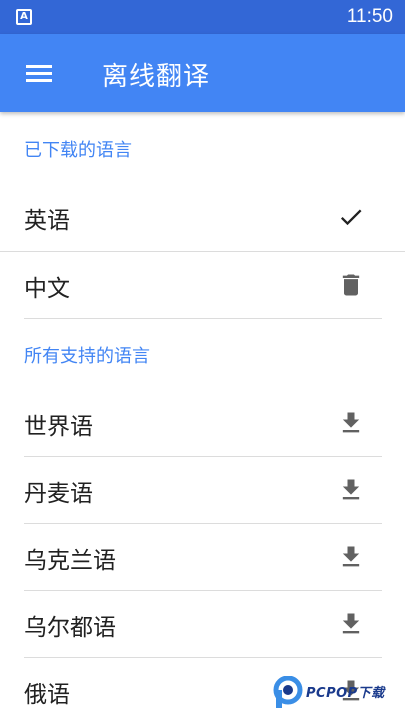 This screenshot has height=720, width=405. Describe the element at coordinates (70, 561) in the screenshot. I see `list-item-label: 乌克兰语` at that location.